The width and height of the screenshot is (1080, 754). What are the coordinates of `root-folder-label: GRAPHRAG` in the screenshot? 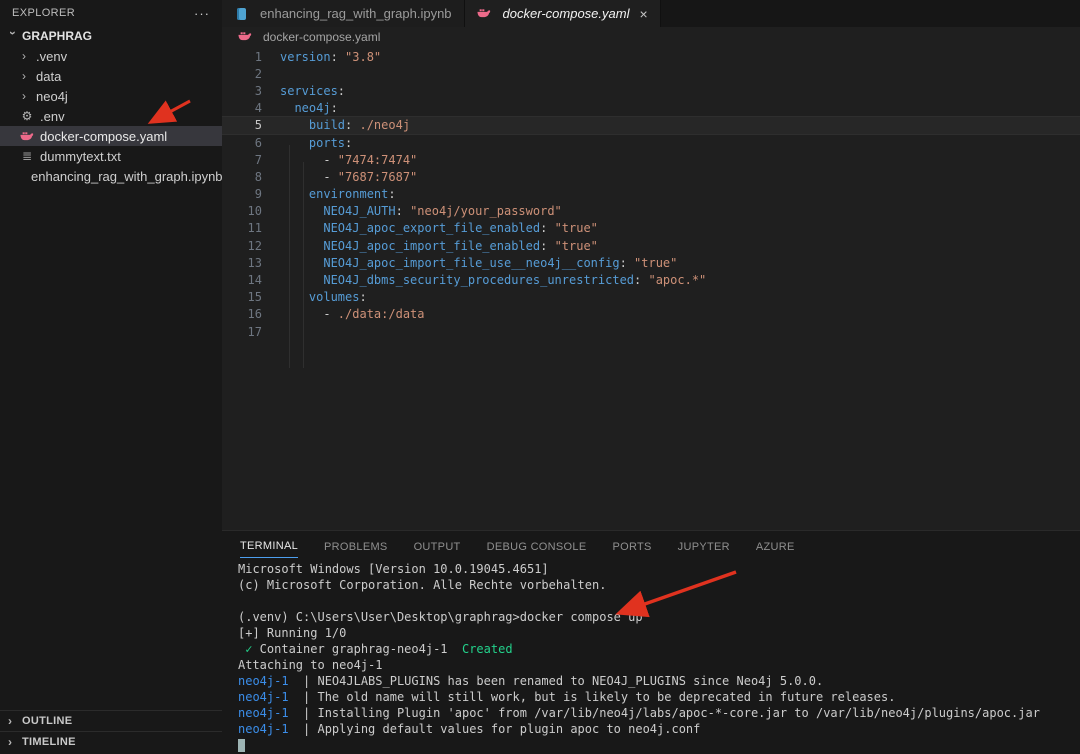 It's located at (57, 36).